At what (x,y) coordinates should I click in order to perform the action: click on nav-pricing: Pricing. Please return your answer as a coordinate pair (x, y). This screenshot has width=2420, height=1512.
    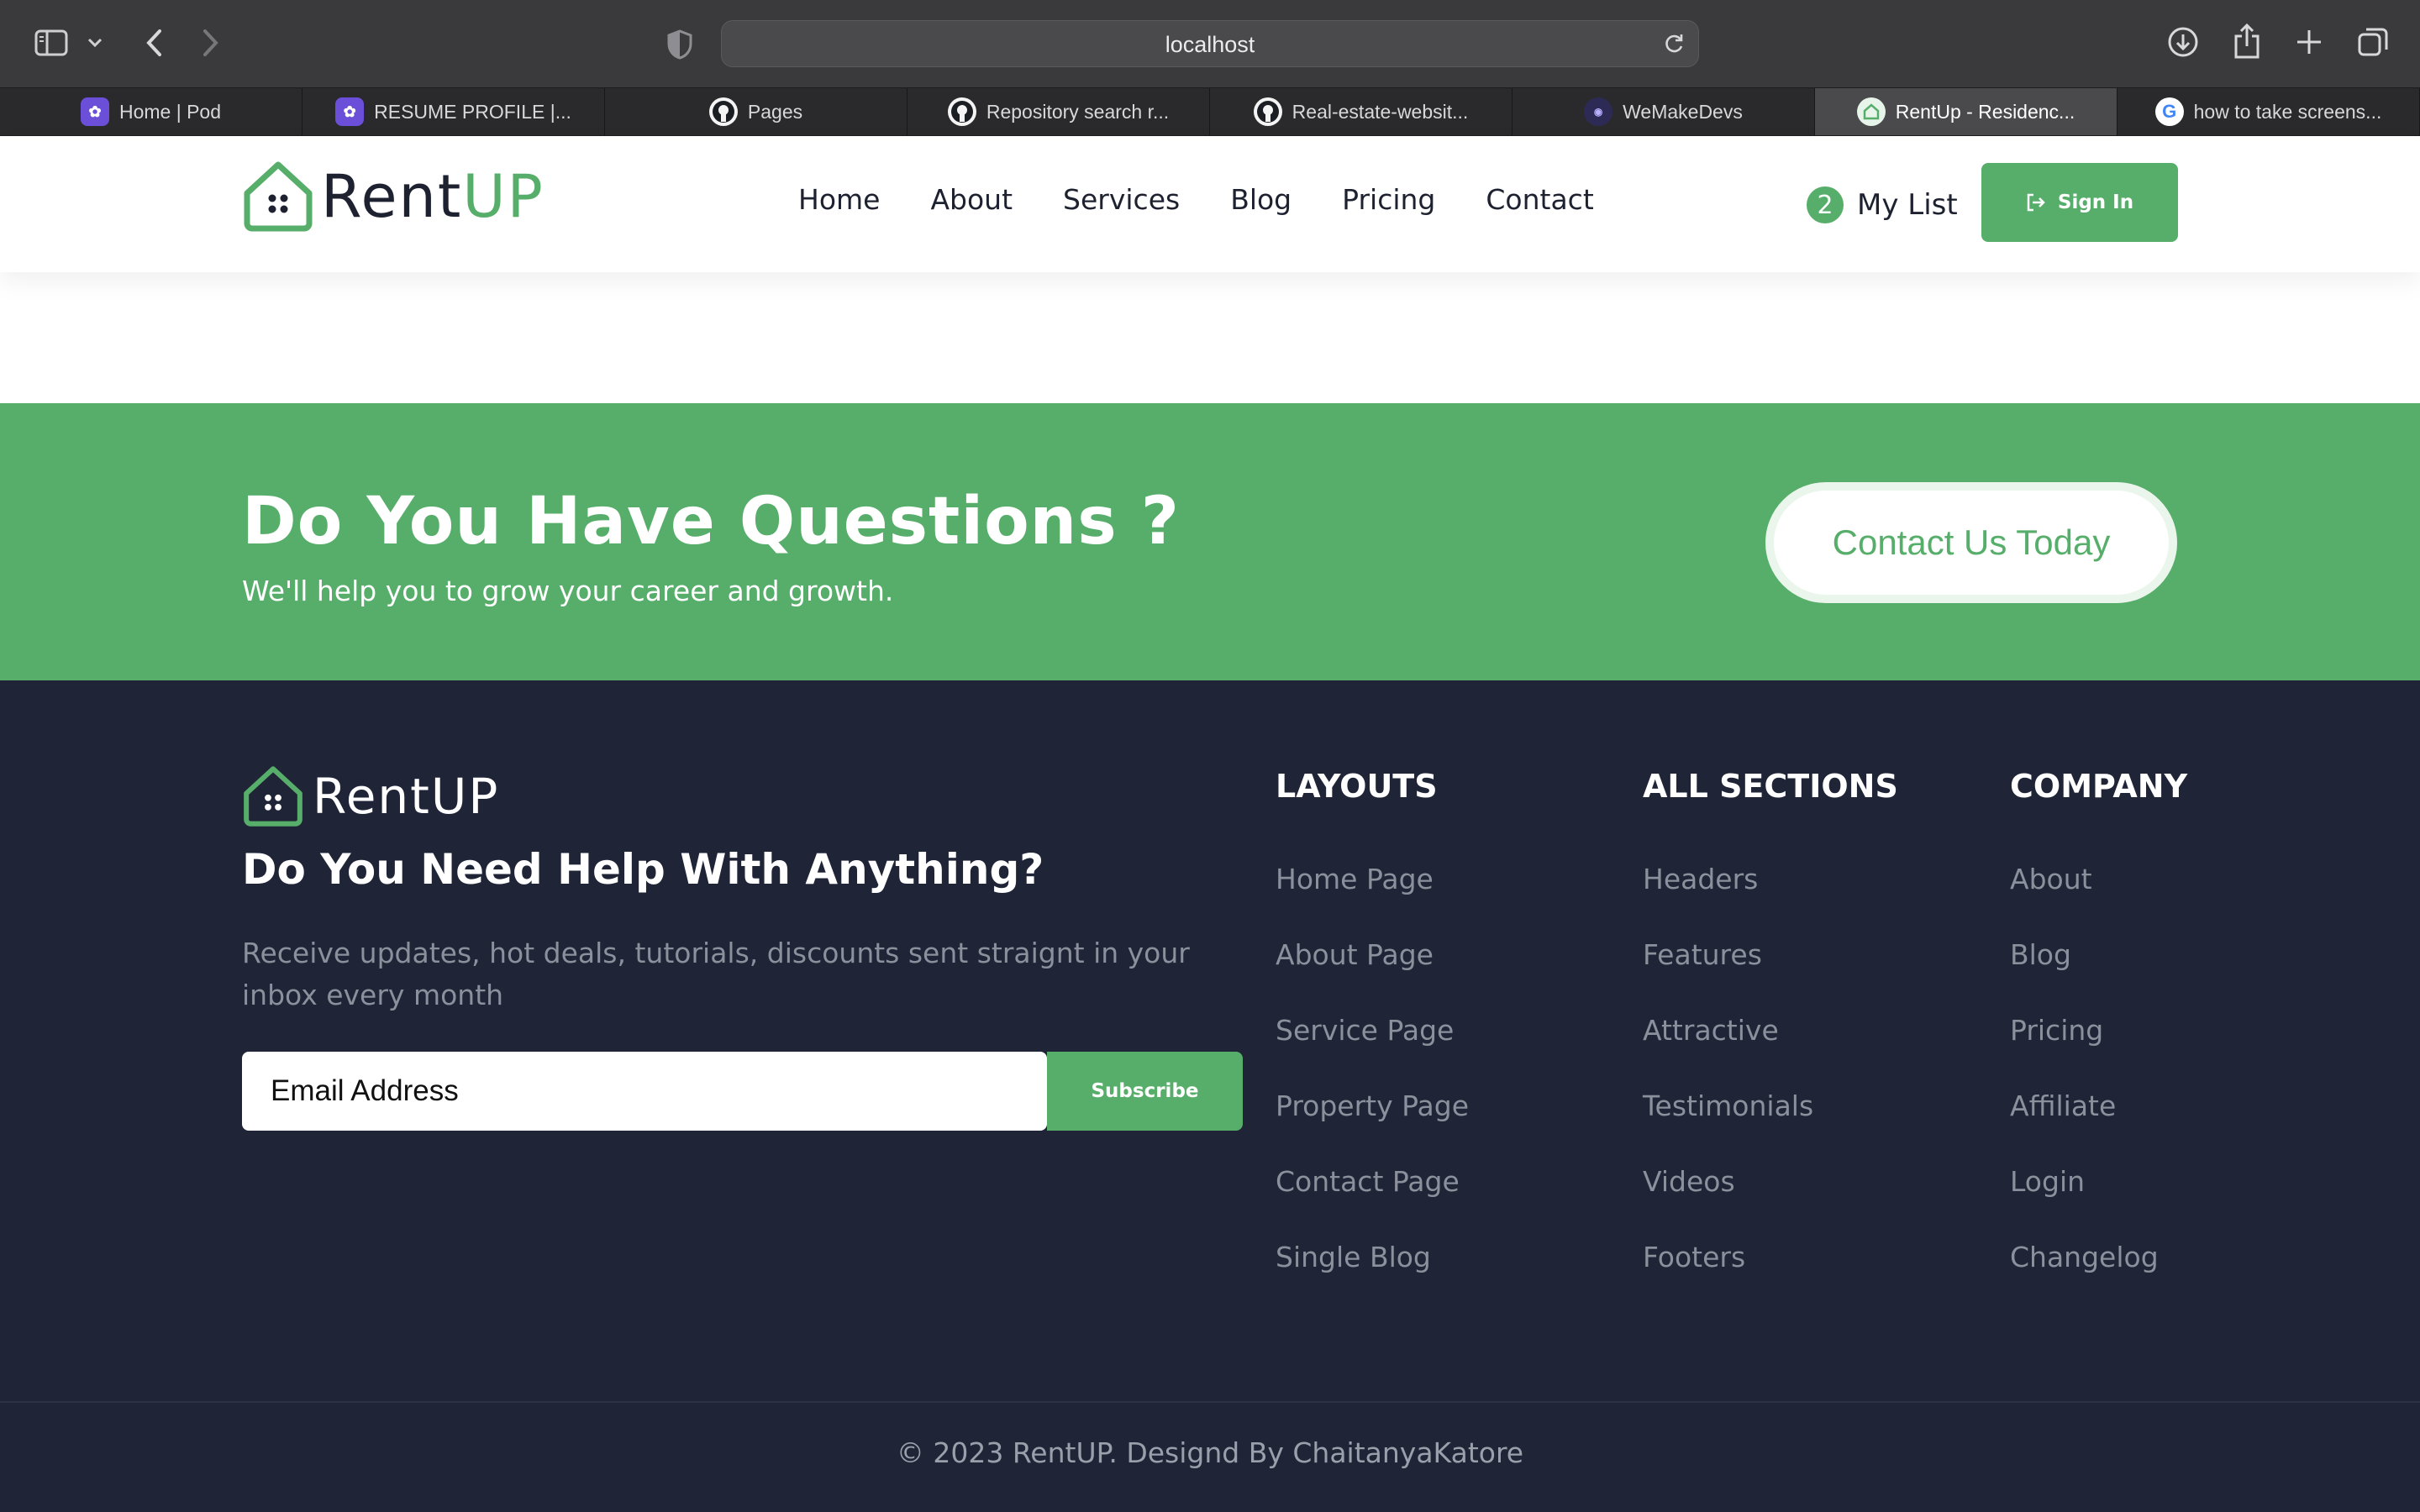
    Looking at the image, I should click on (1388, 199).